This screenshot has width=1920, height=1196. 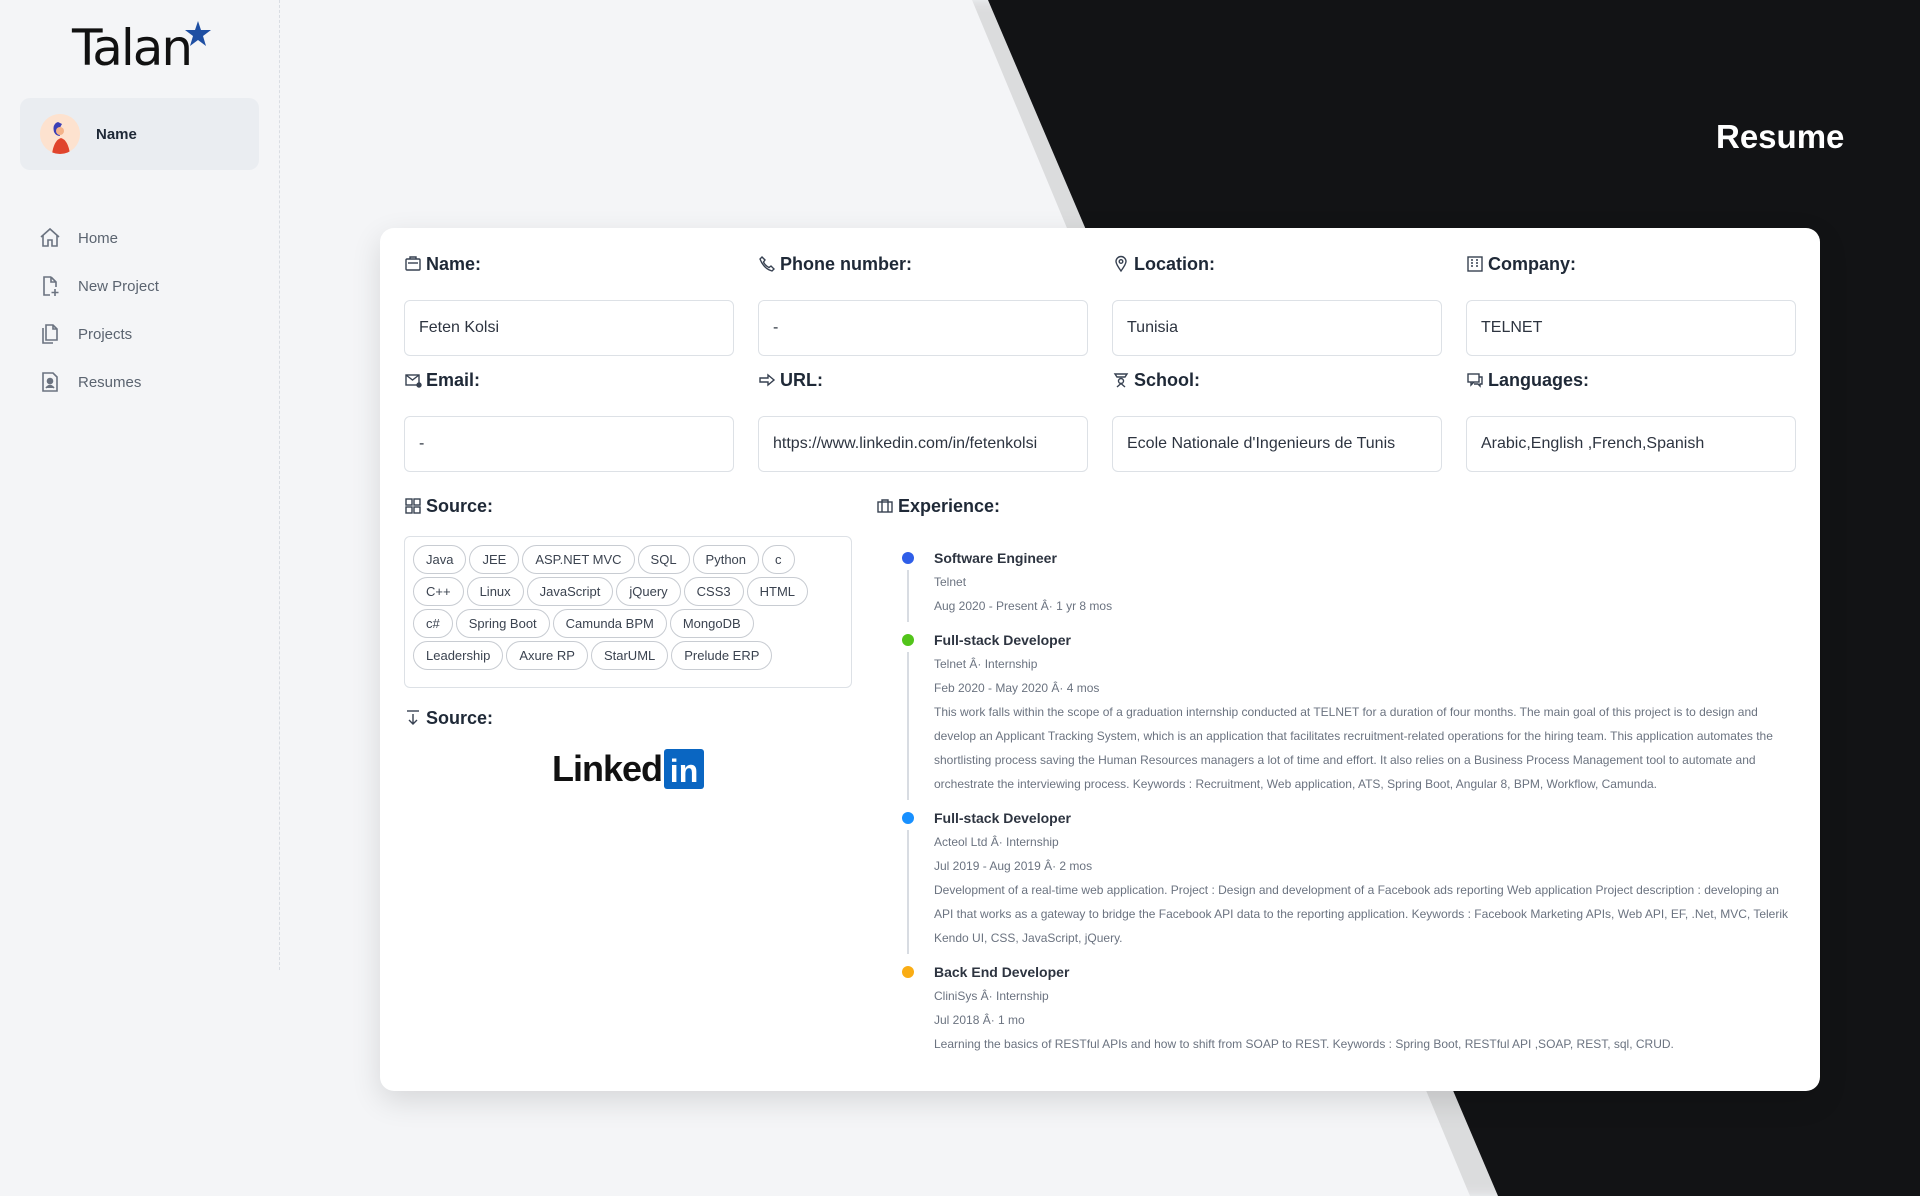 What do you see at coordinates (1167, 379) in the screenshot?
I see `school-label: School:` at bounding box center [1167, 379].